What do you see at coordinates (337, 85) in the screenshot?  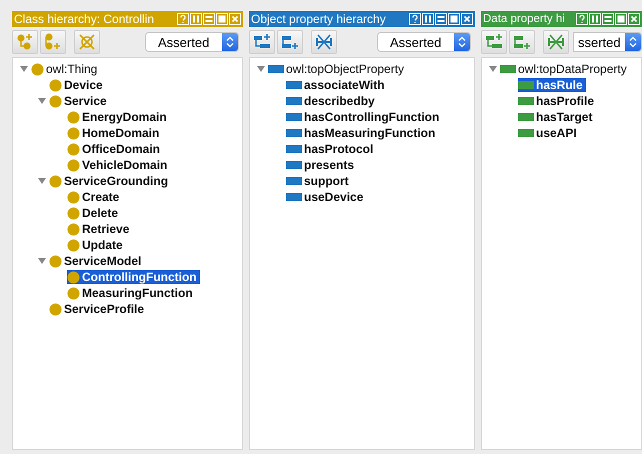 I see `property-node: associateWith` at bounding box center [337, 85].